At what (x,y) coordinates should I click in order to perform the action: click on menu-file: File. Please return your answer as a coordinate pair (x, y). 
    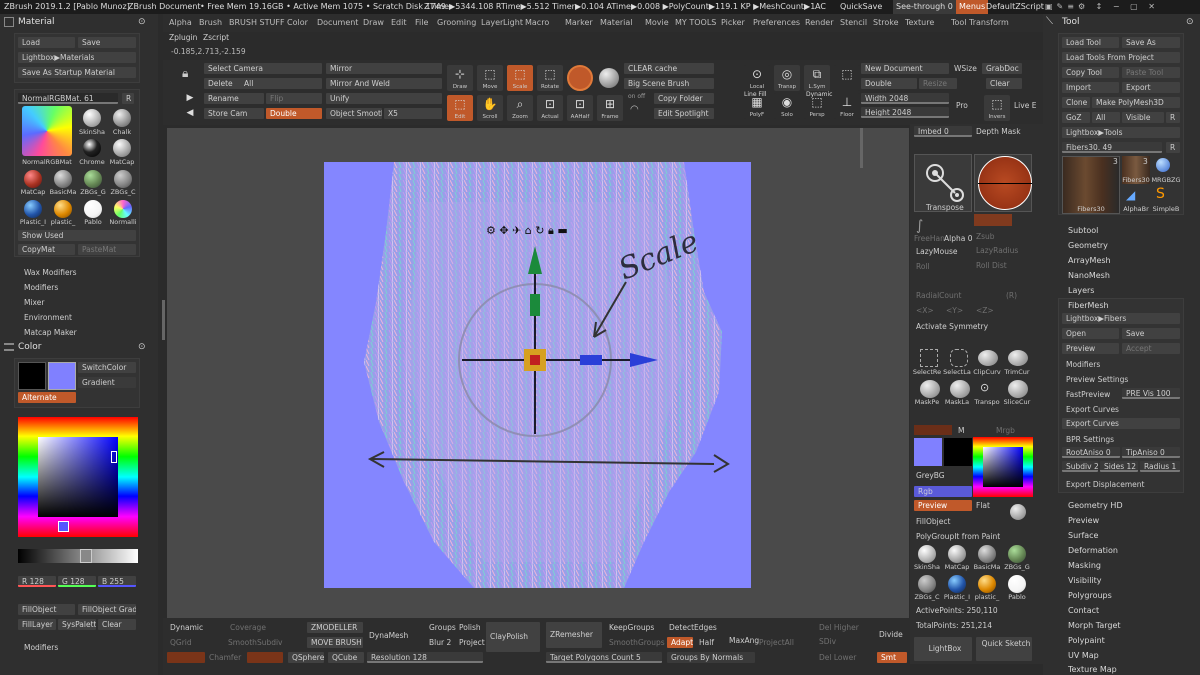
    Looking at the image, I should click on (421, 23).